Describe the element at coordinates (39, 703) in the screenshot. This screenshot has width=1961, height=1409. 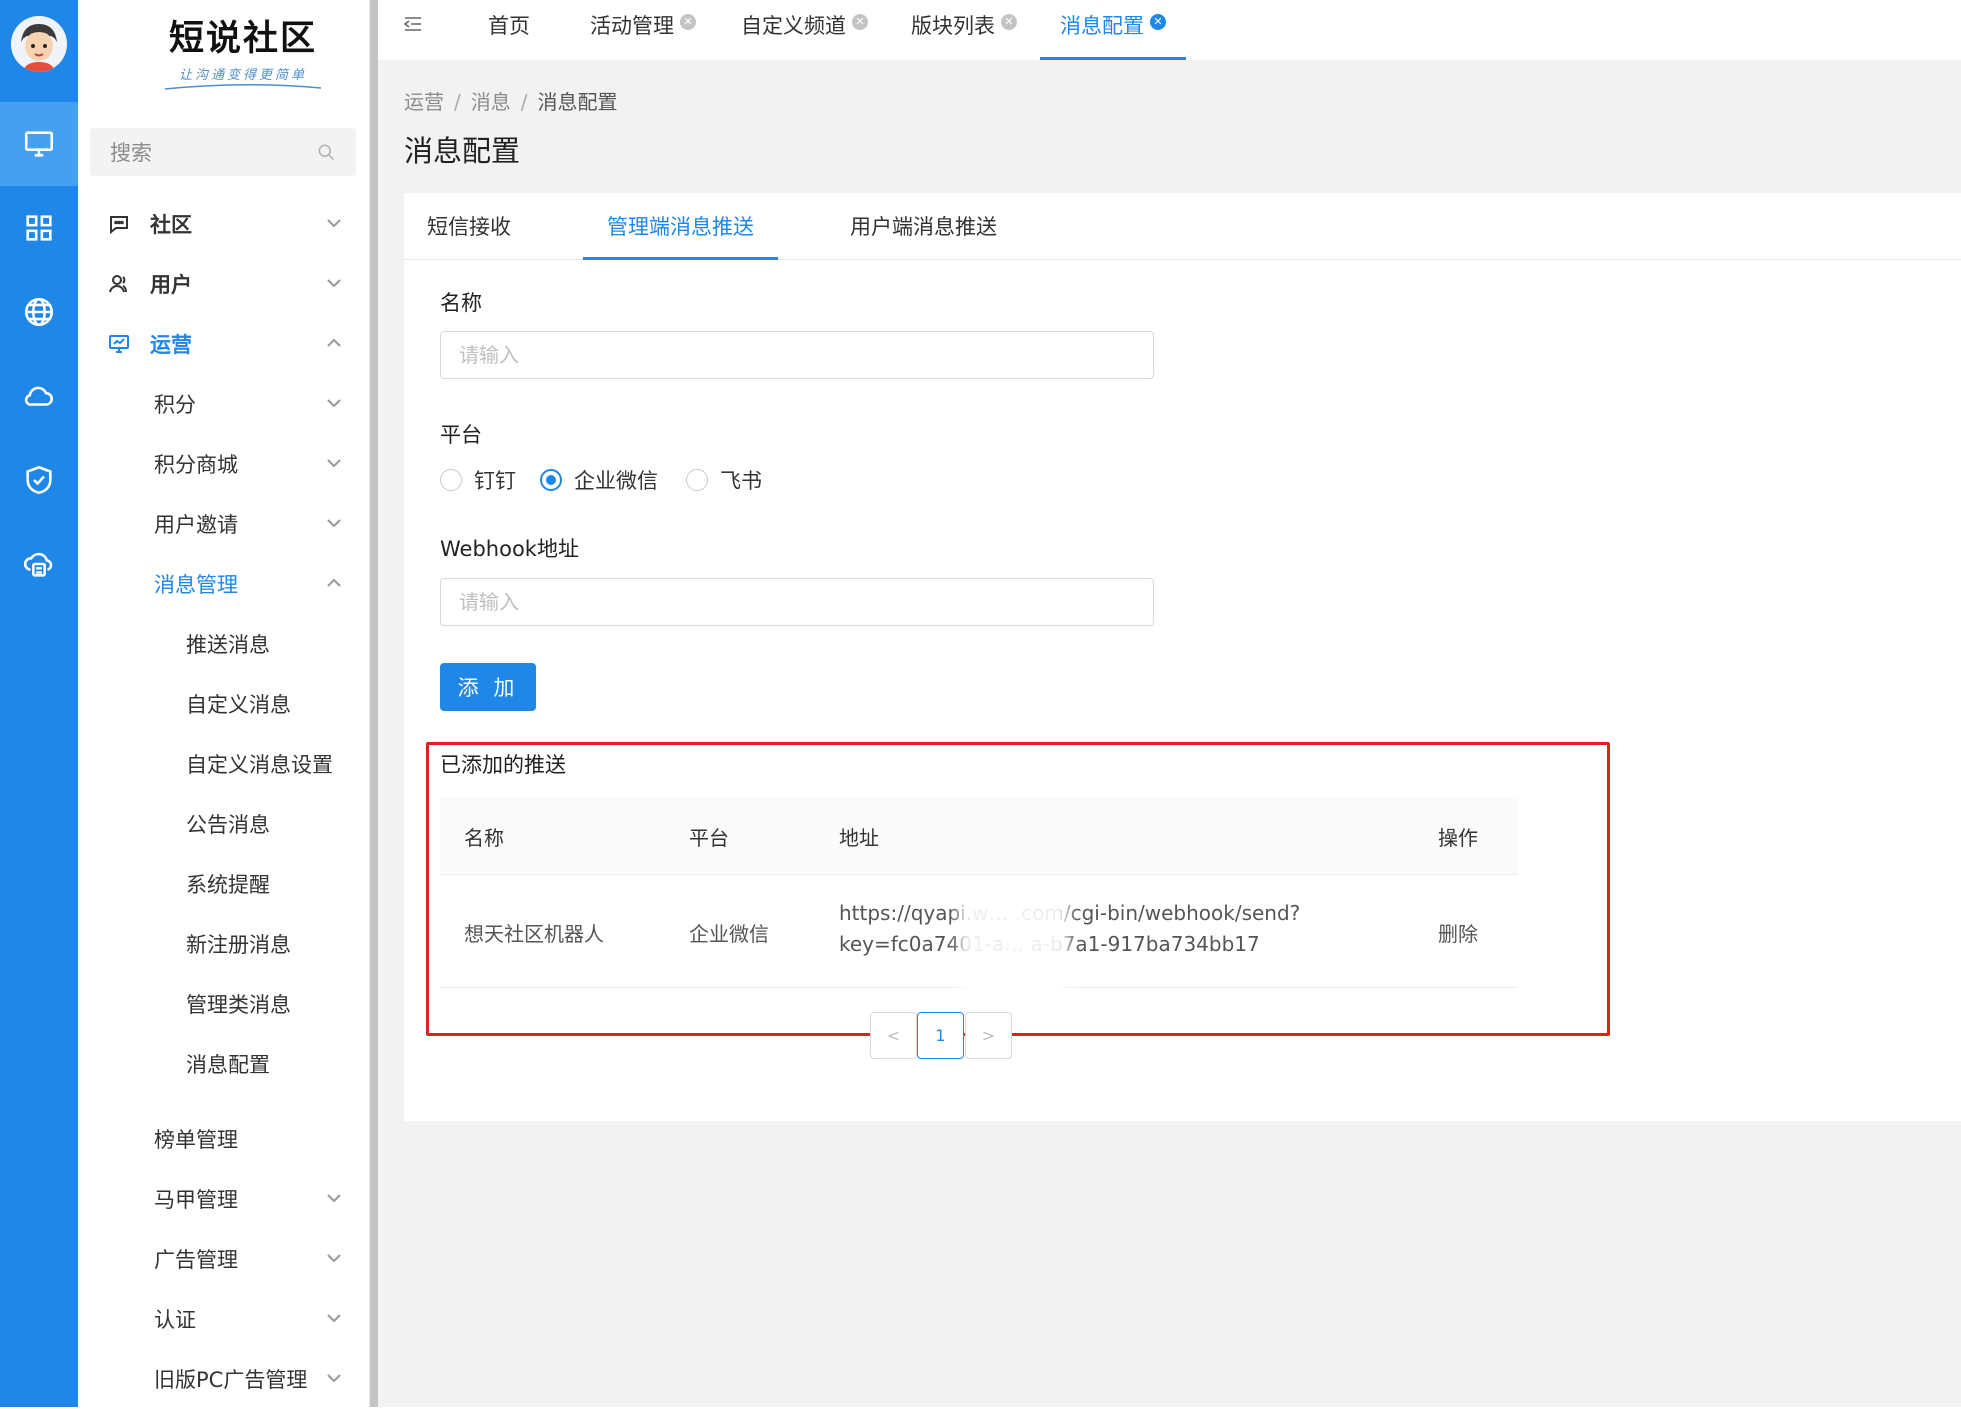
I see `icon-rail` at that location.